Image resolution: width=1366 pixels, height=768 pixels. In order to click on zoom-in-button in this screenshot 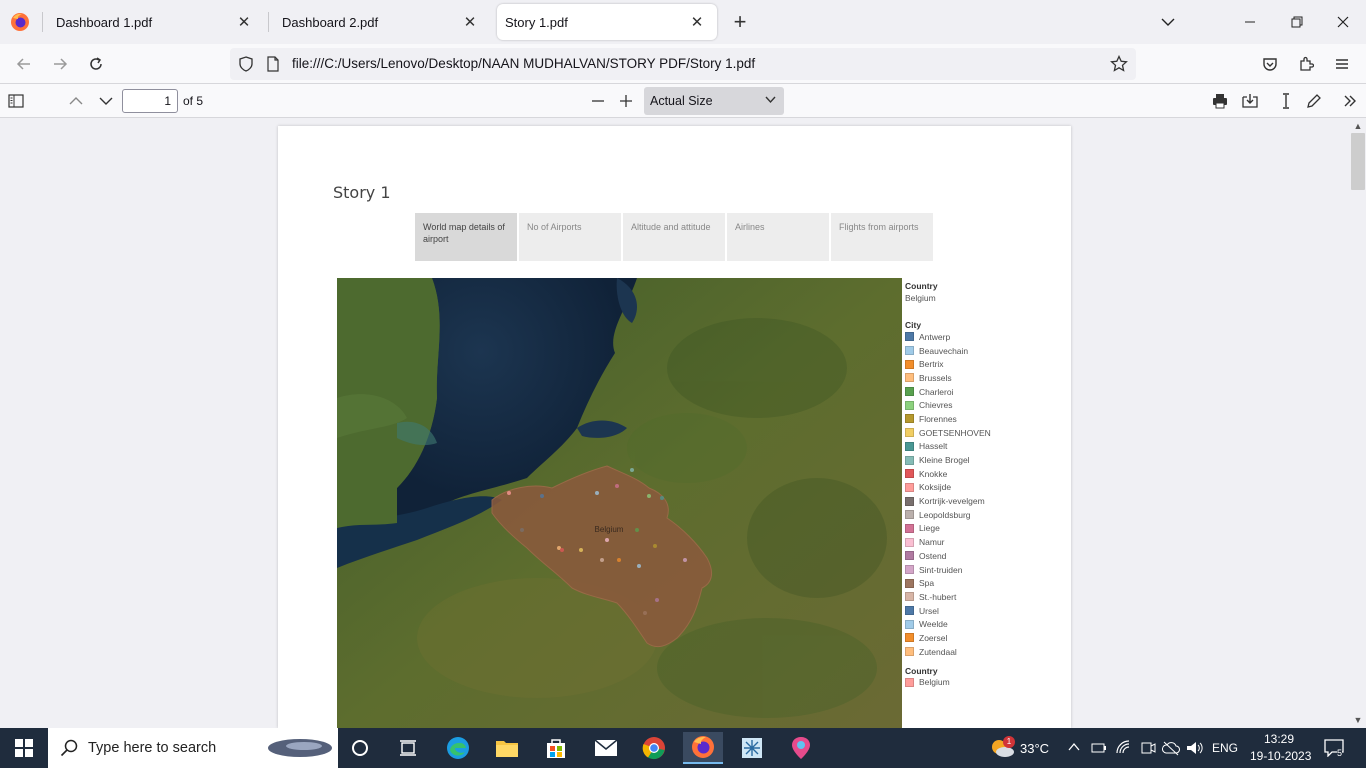, I will do `click(626, 101)`.